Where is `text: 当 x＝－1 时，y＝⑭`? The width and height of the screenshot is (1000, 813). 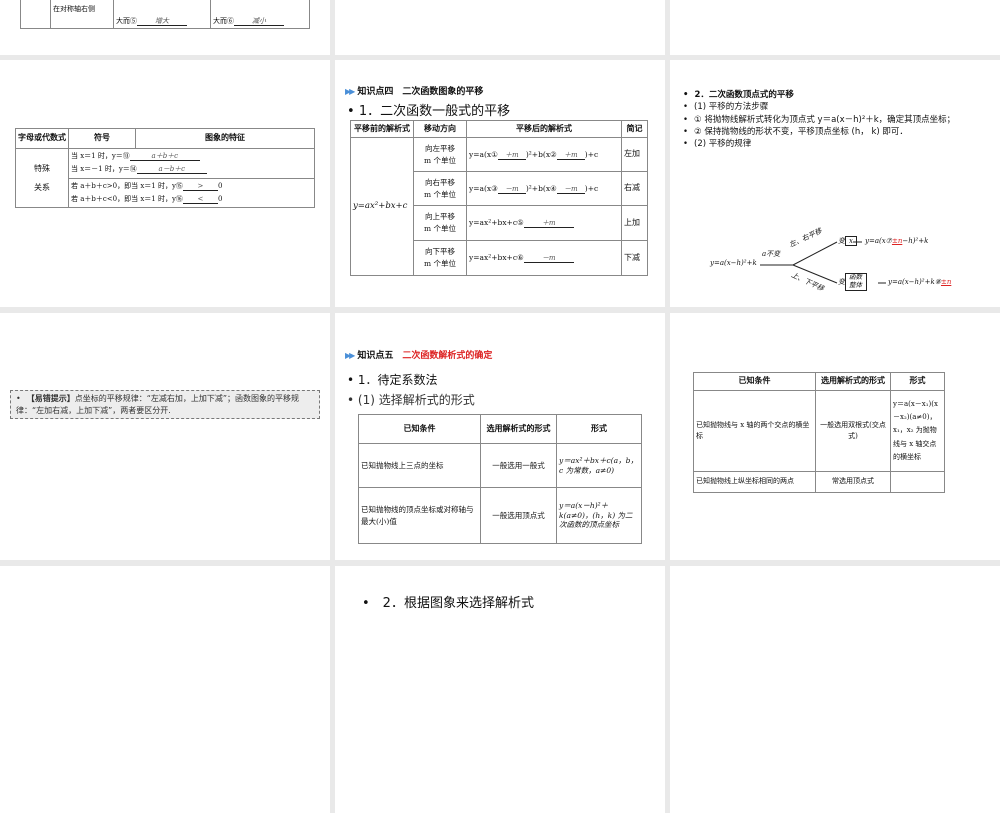 text: 当 x＝－1 时，y＝⑭ is located at coordinates (104, 169).